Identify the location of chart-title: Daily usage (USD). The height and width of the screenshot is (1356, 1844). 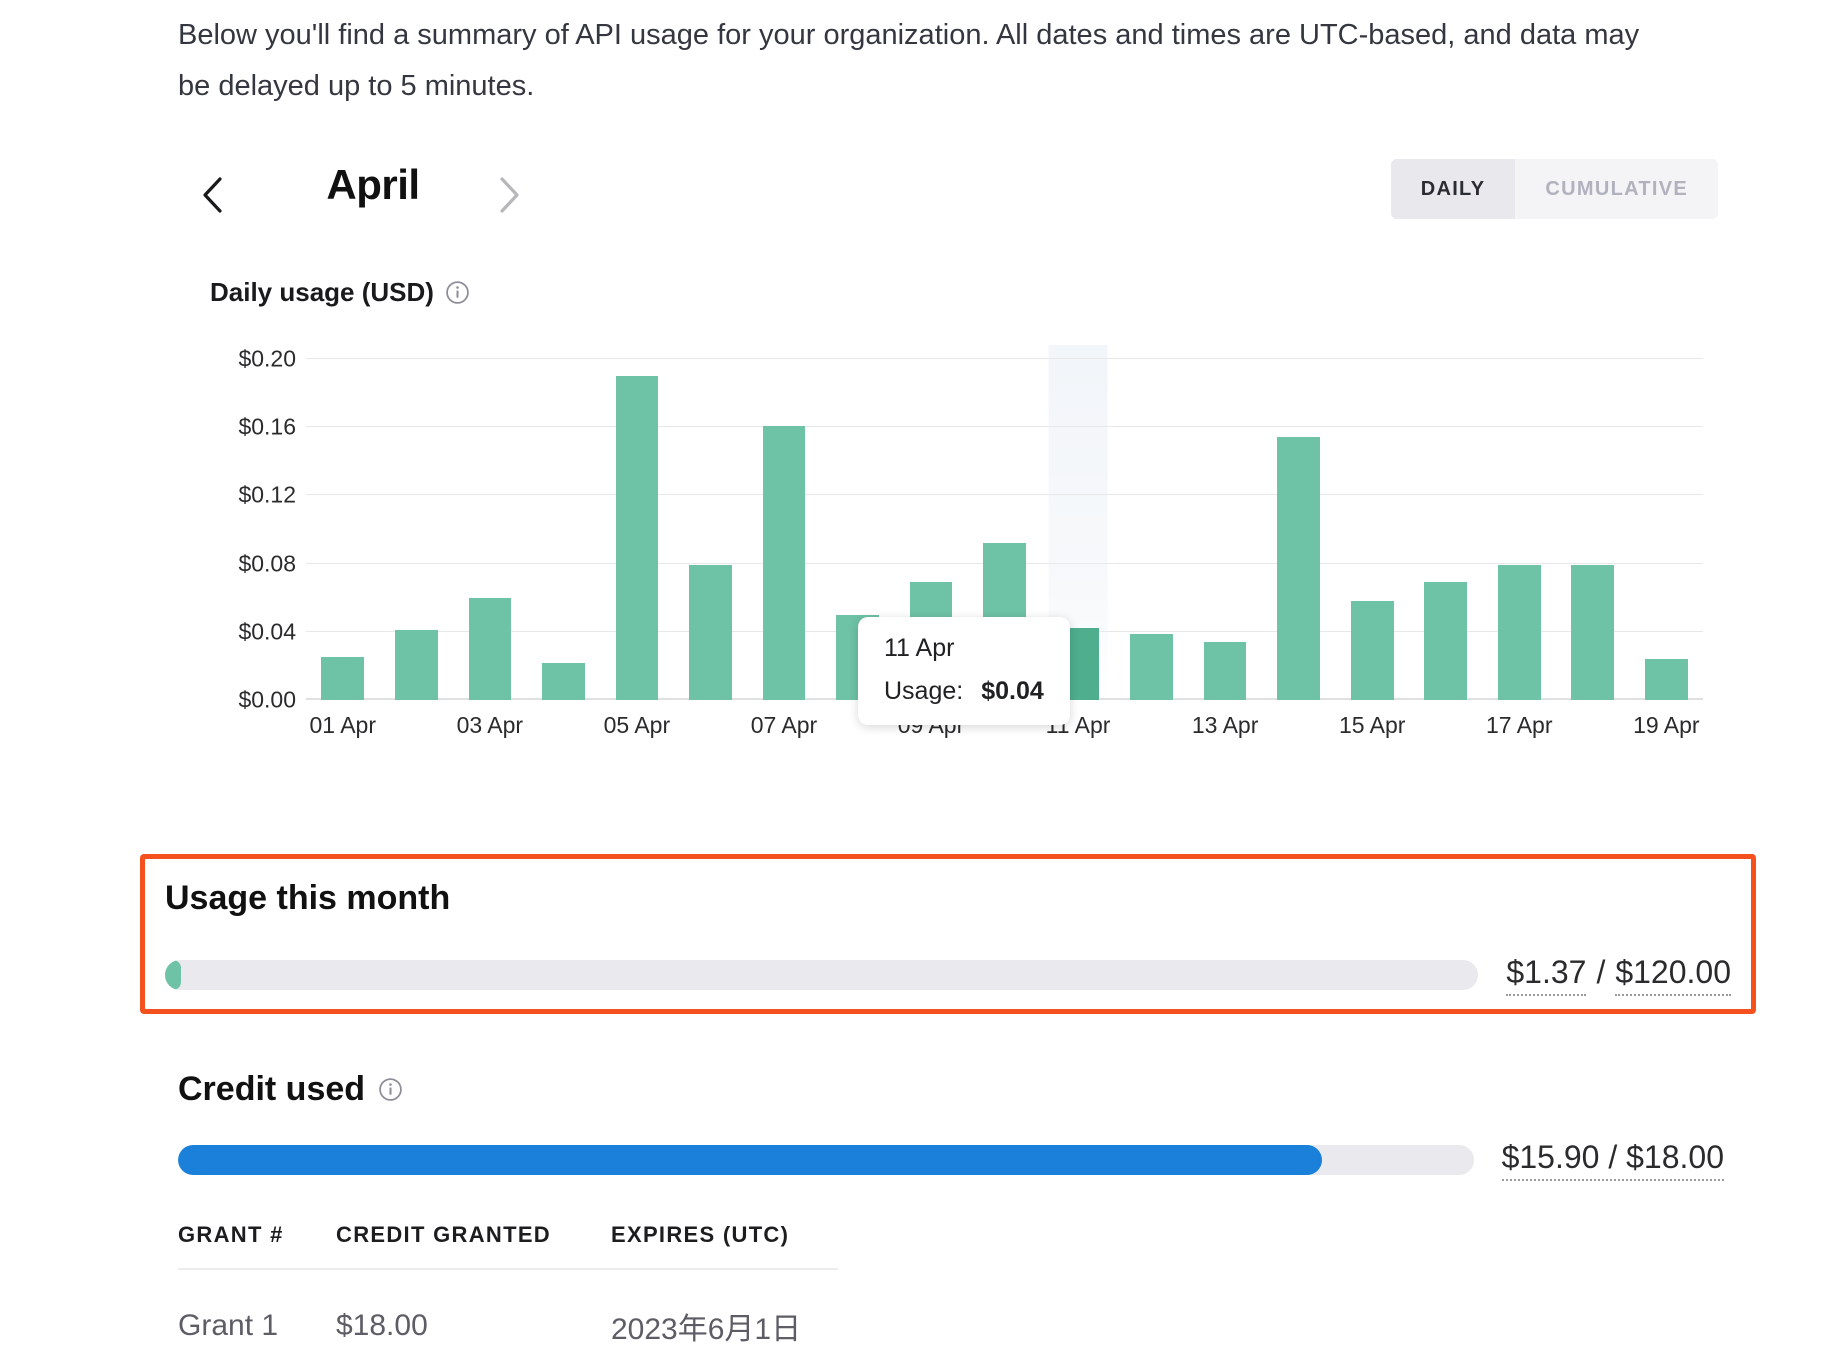
(340, 292).